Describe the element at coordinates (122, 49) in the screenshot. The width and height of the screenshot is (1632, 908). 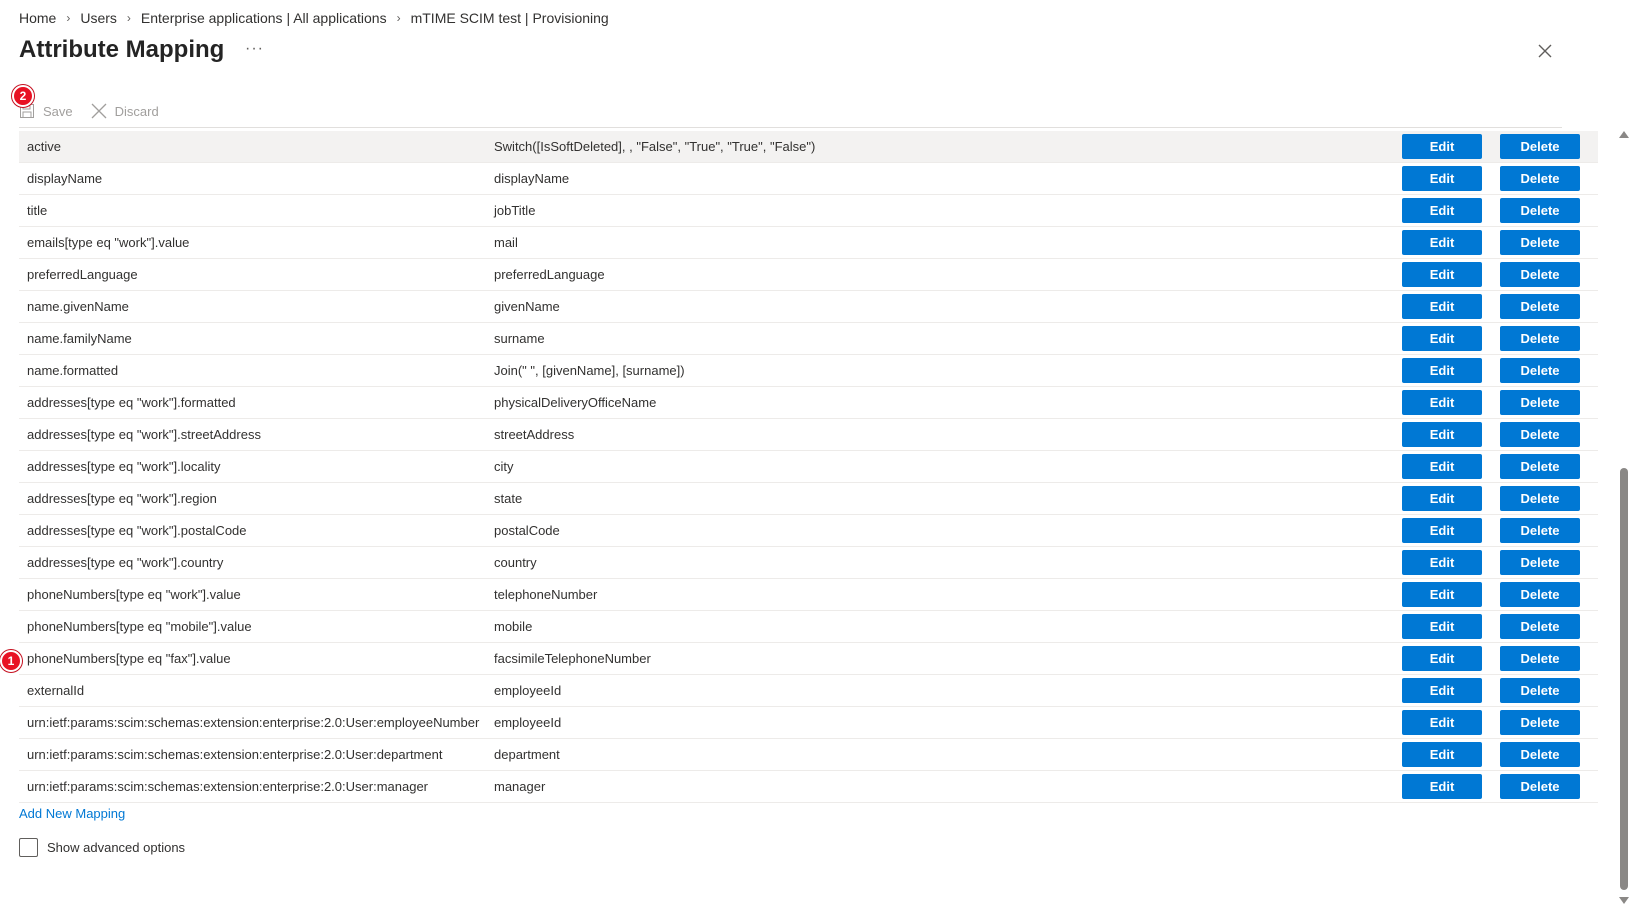
I see `page-title: Attribute Mapping` at that location.